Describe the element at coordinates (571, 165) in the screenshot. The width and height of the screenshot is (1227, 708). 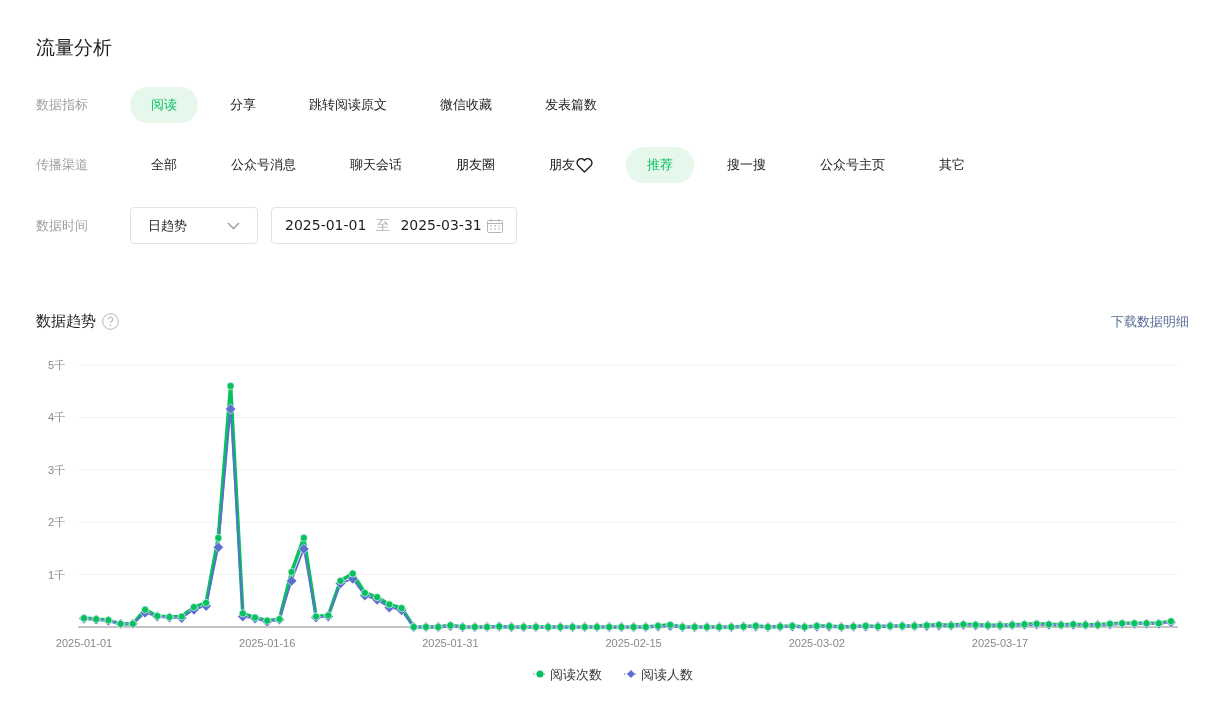
I see `filter-option: 朋友` at that location.